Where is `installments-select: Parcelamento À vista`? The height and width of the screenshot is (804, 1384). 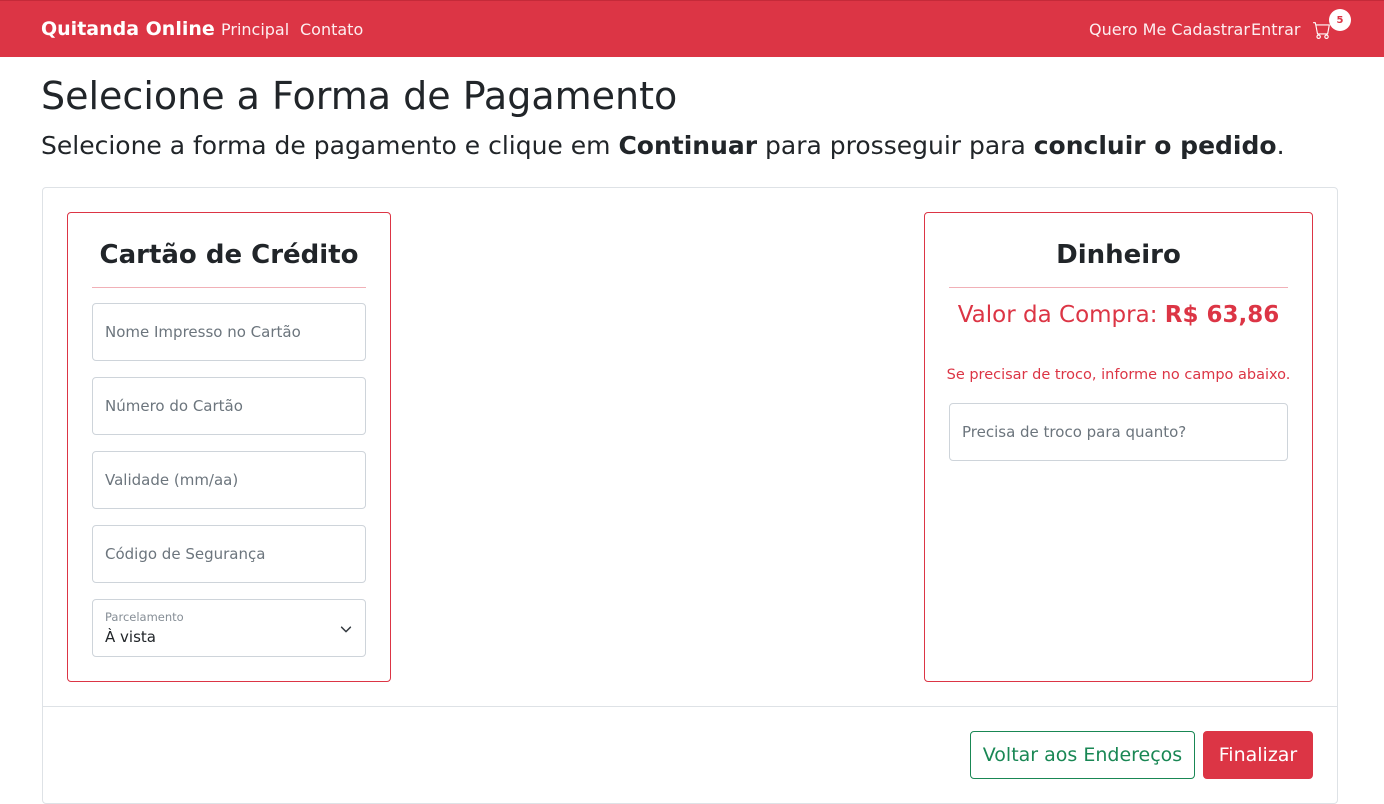 installments-select: Parcelamento À vista is located at coordinates (229, 628).